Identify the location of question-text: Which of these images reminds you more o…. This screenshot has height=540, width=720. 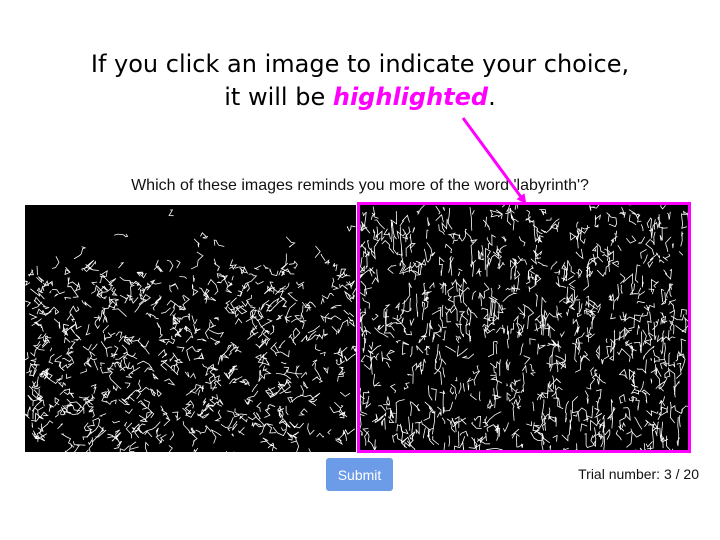
(360, 185).